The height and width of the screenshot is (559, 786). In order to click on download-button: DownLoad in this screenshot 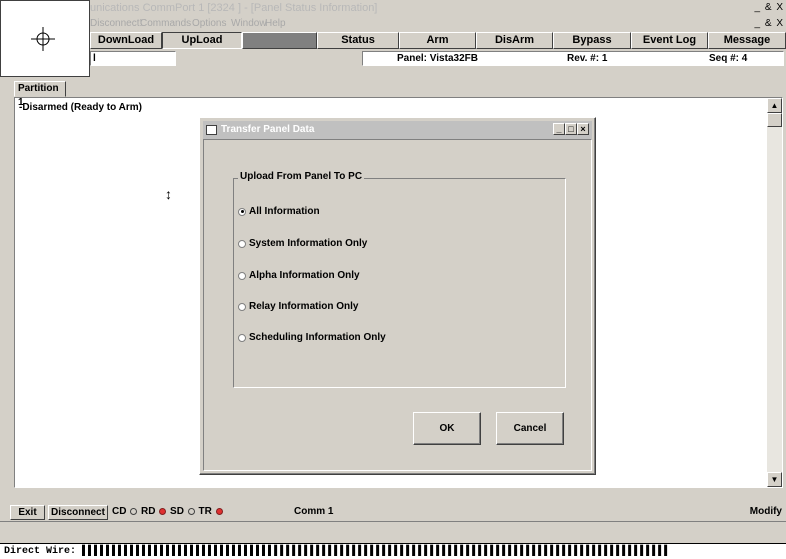, I will do `click(126, 40)`.